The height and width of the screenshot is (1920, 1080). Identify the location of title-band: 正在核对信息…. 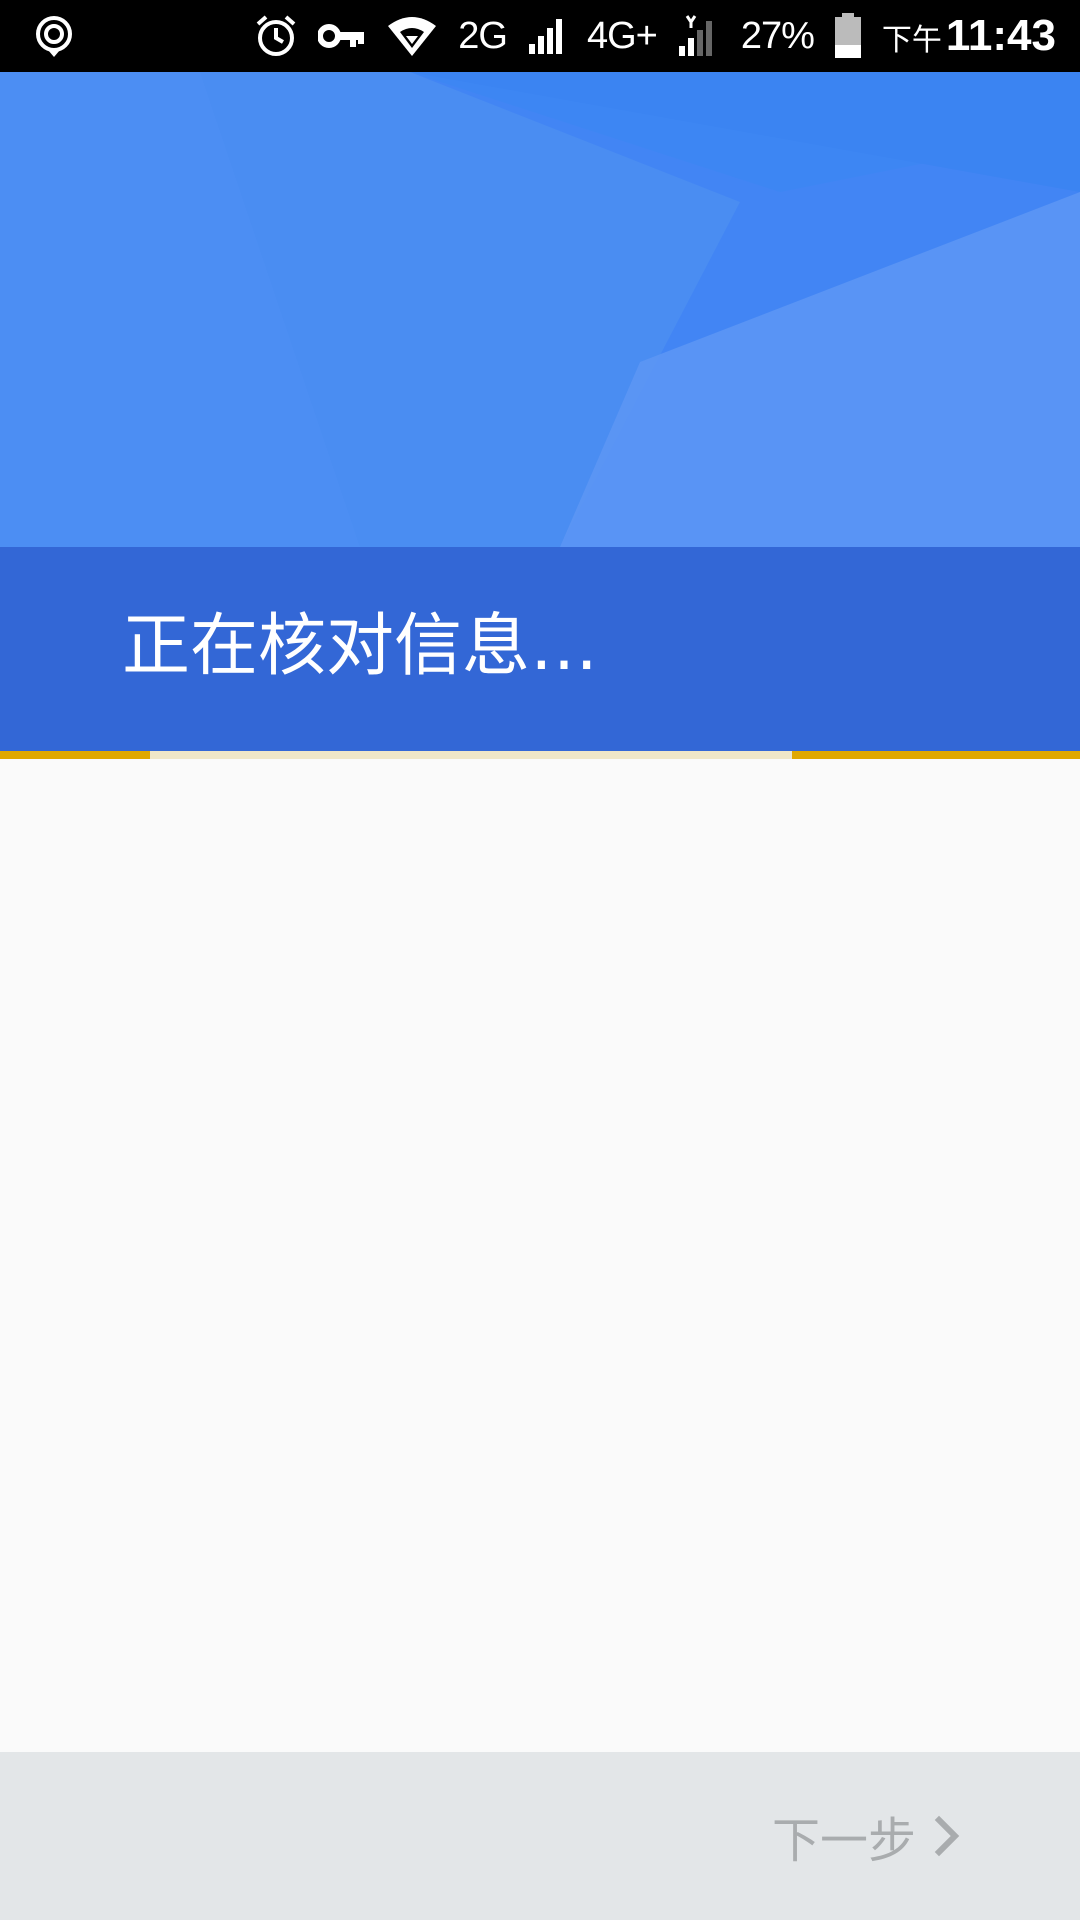
(540, 649).